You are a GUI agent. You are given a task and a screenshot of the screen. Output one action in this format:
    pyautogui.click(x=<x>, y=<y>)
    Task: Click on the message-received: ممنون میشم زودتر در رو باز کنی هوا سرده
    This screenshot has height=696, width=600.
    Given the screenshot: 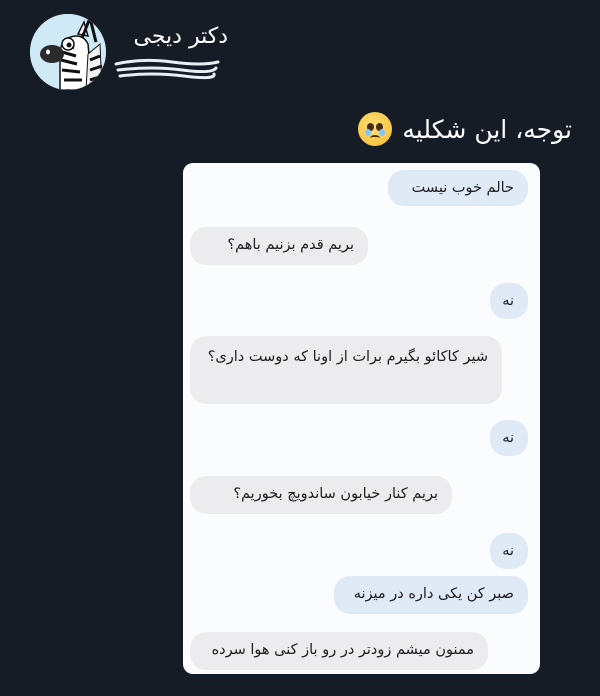 What is the action you would take?
    pyautogui.click(x=339, y=651)
    